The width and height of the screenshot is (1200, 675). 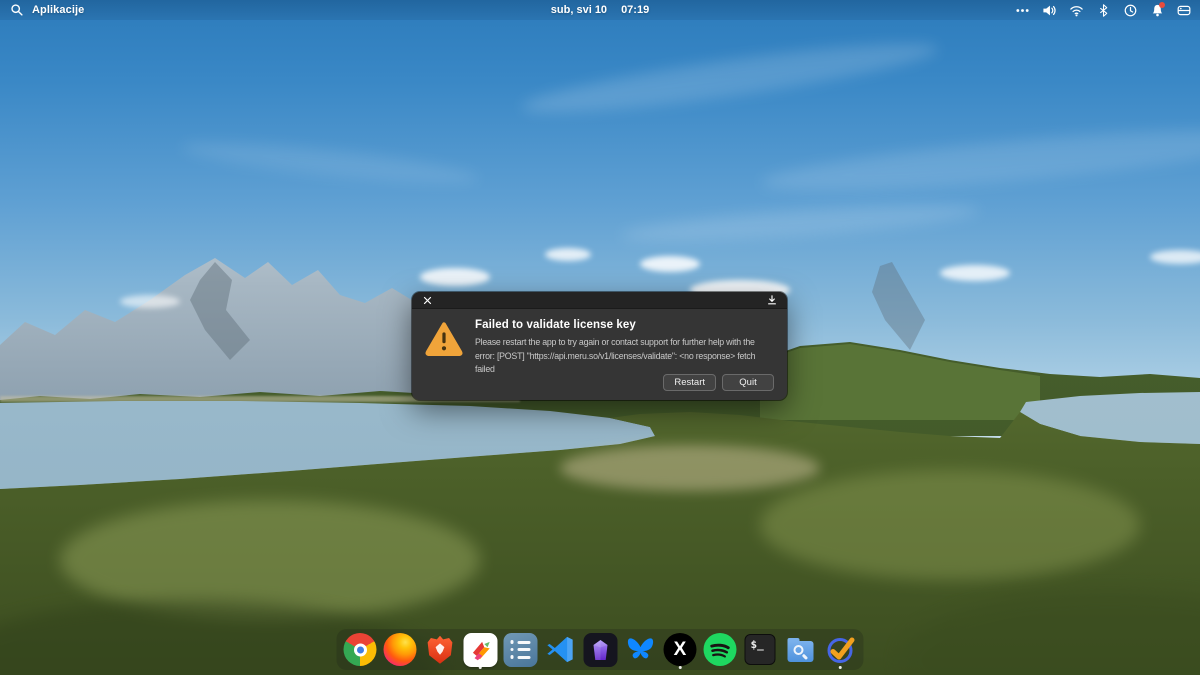 I want to click on file-search-icon, so click(x=800, y=650).